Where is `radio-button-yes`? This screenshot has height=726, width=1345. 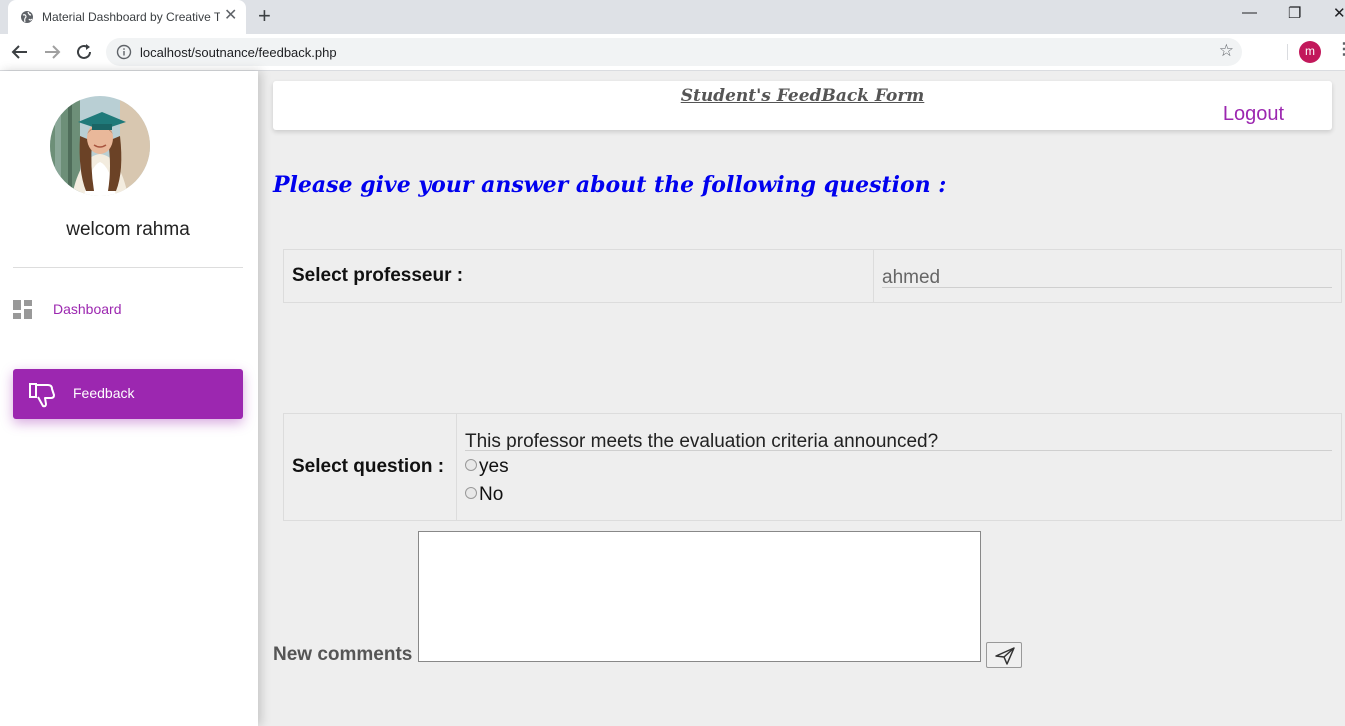
radio-button-yes is located at coordinates (471, 465).